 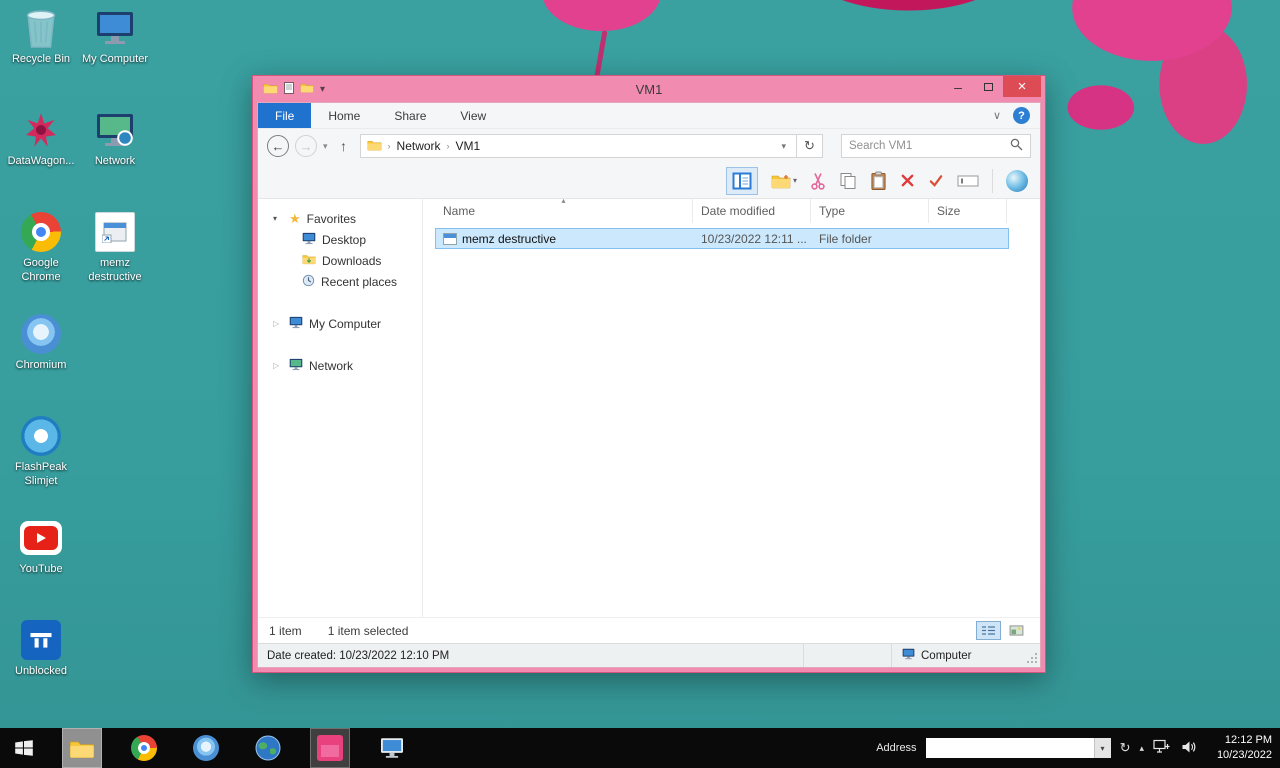 What do you see at coordinates (289, 89) in the screenshot?
I see `qat-properties-icon` at bounding box center [289, 89].